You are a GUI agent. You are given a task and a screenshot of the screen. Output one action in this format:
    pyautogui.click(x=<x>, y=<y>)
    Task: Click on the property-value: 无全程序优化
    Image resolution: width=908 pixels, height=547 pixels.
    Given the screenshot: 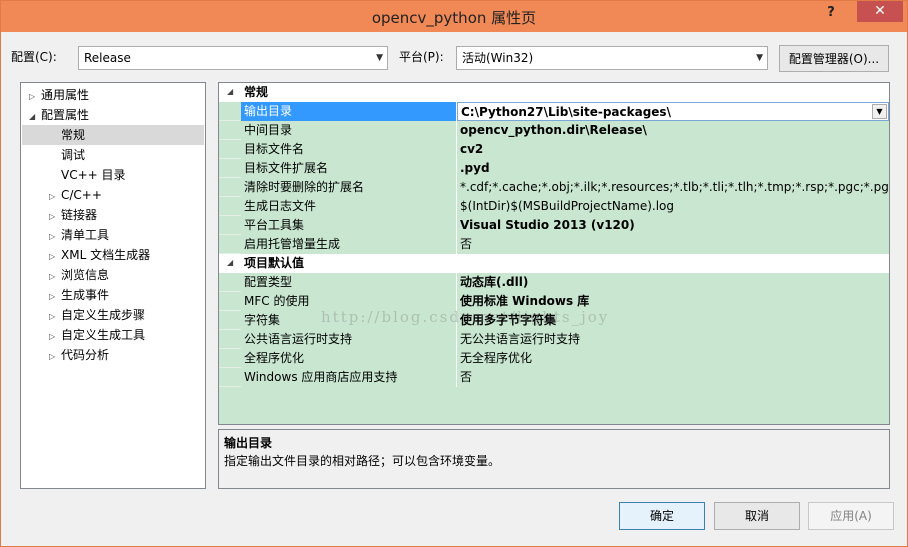 What is the action you would take?
    pyautogui.click(x=673, y=358)
    